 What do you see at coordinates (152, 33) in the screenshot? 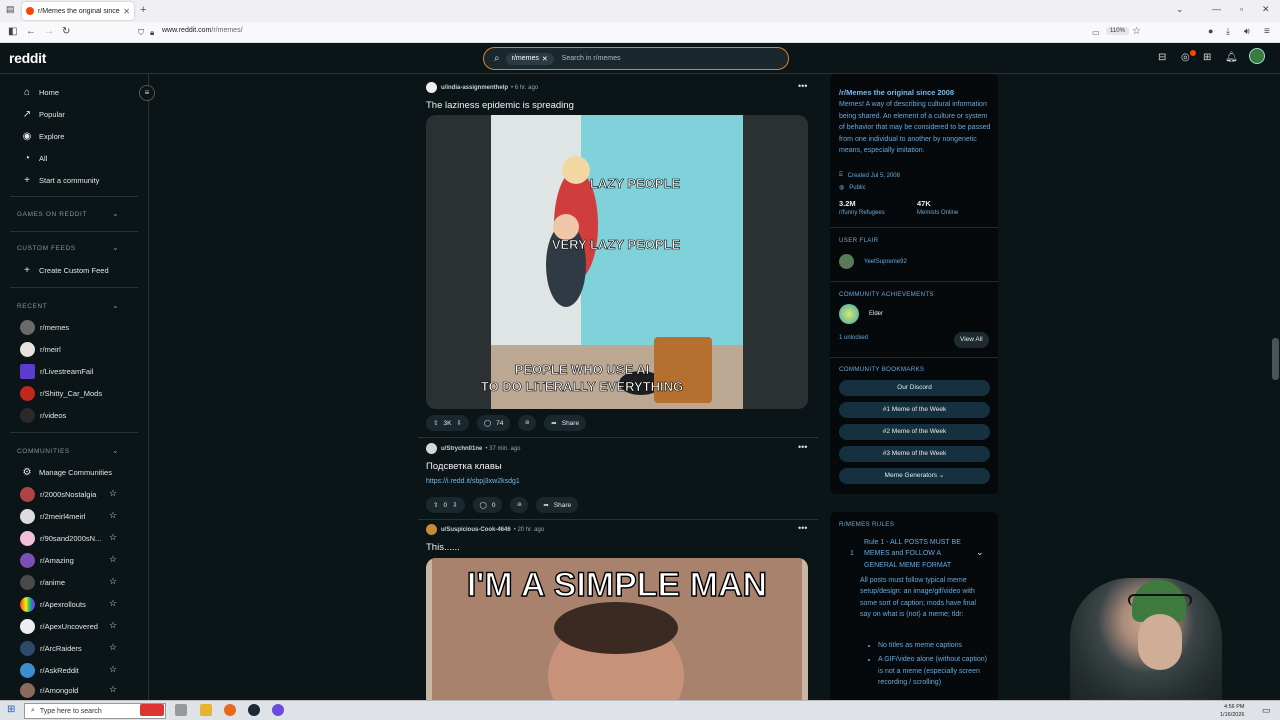
I see `lock-icon: 🔒︎` at bounding box center [152, 33].